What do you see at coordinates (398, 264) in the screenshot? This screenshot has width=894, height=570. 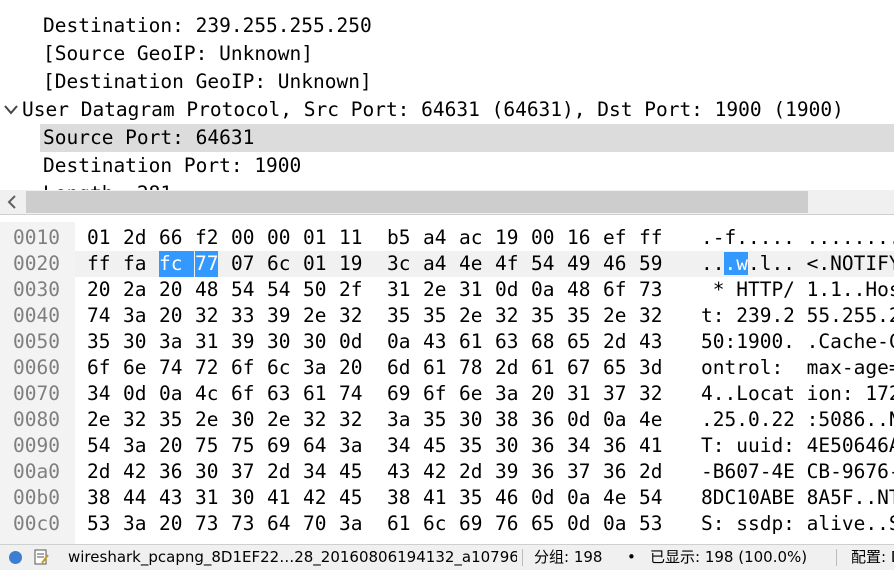 I see `hex-byte: 3c` at bounding box center [398, 264].